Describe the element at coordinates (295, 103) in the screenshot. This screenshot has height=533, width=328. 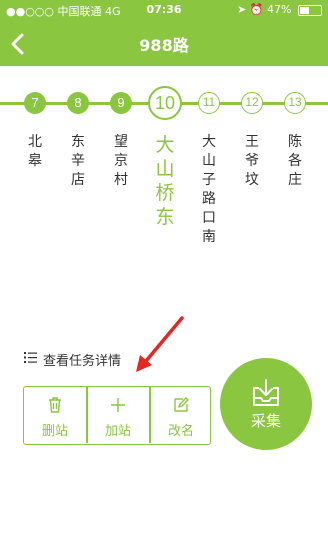
I see `stop-marker-13: 13` at that location.